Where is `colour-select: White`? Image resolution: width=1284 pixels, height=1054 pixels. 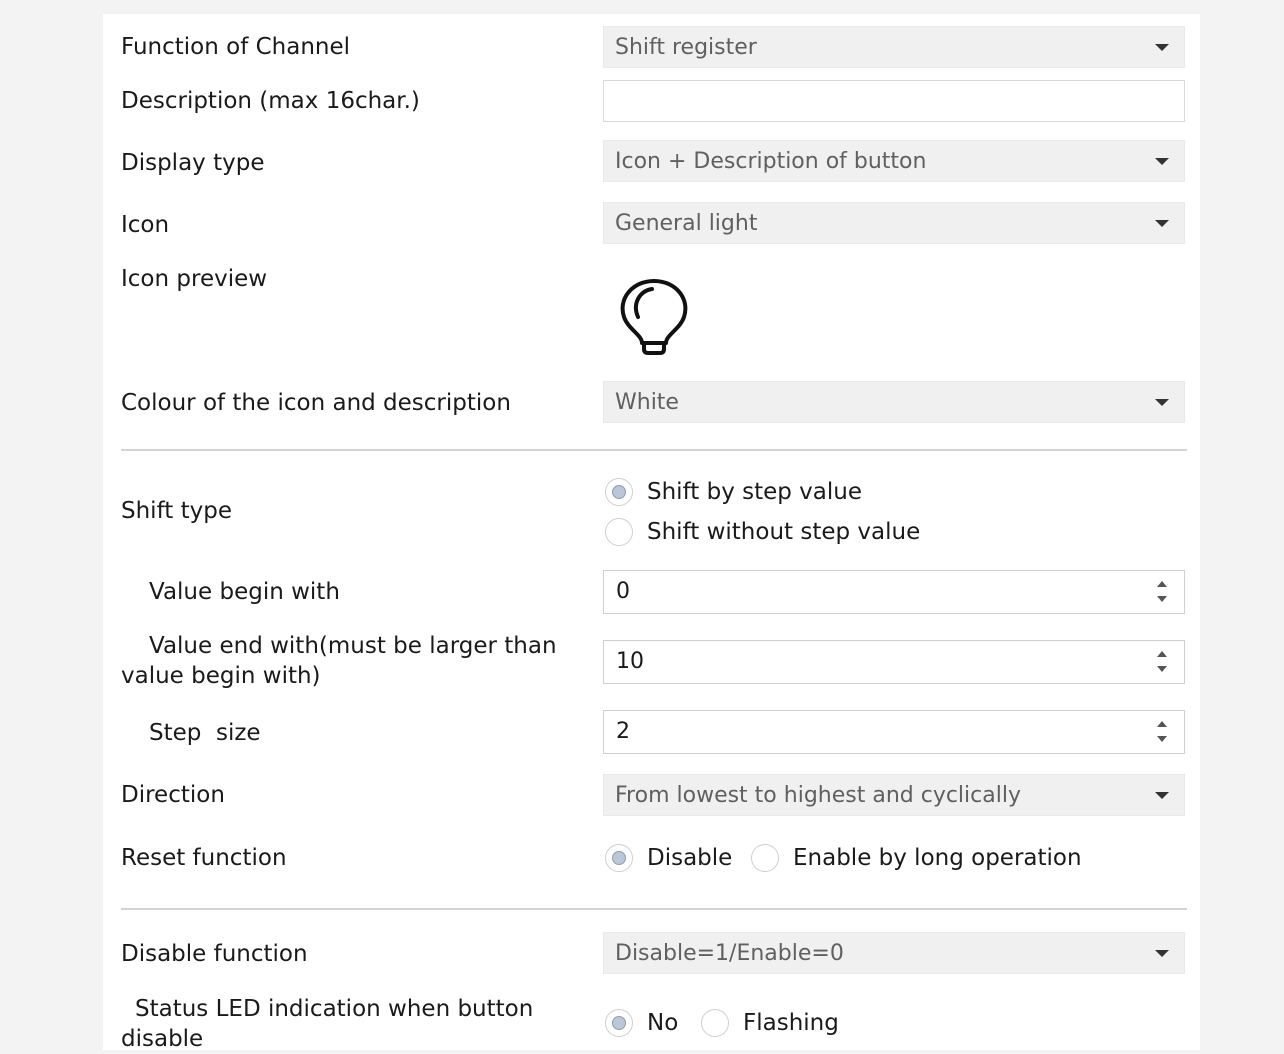 colour-select: White is located at coordinates (894, 402).